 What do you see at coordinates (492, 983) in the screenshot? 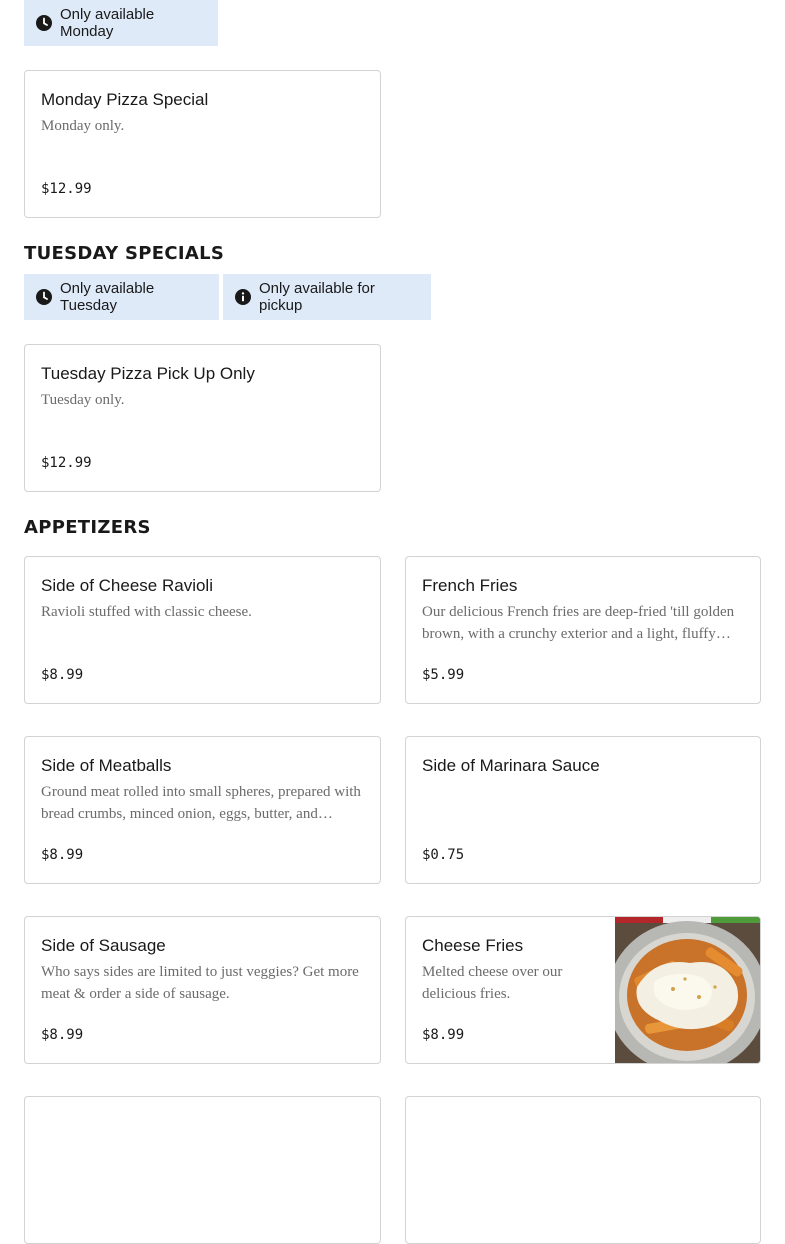
I see `item-description: Melted cheese over our delicious fries.` at bounding box center [492, 983].